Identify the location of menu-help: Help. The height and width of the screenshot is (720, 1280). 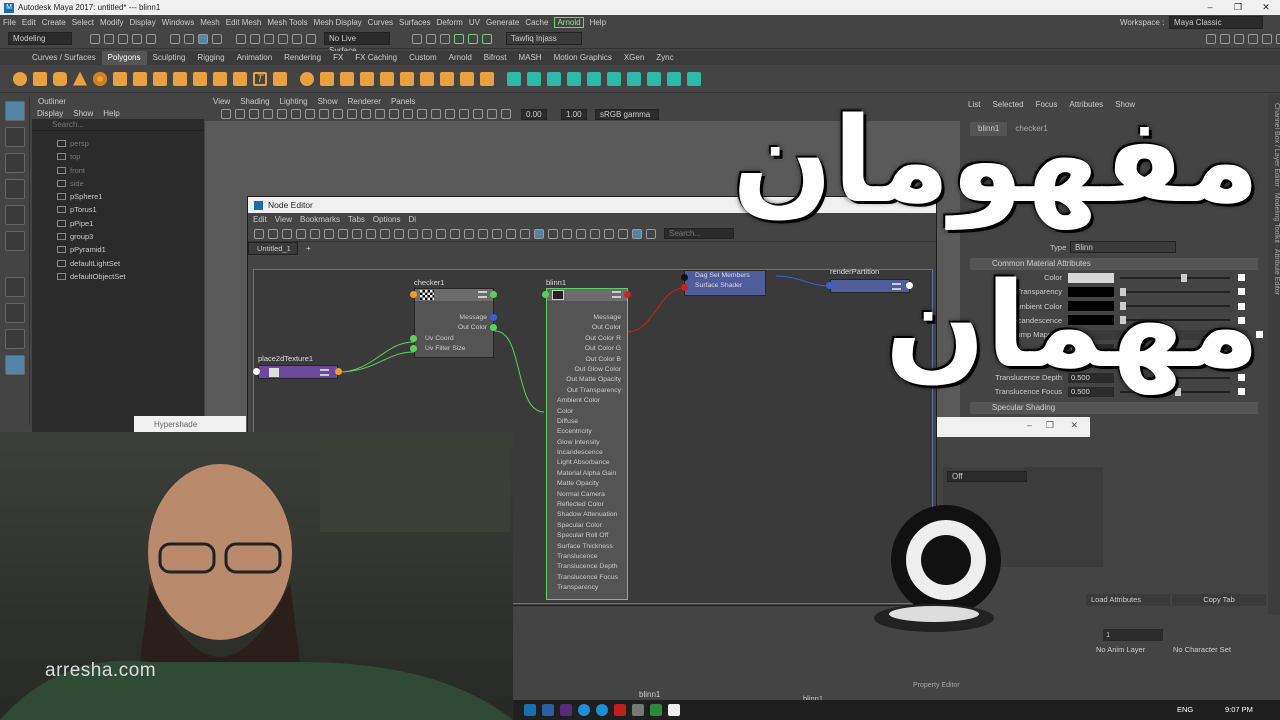
(598, 22).